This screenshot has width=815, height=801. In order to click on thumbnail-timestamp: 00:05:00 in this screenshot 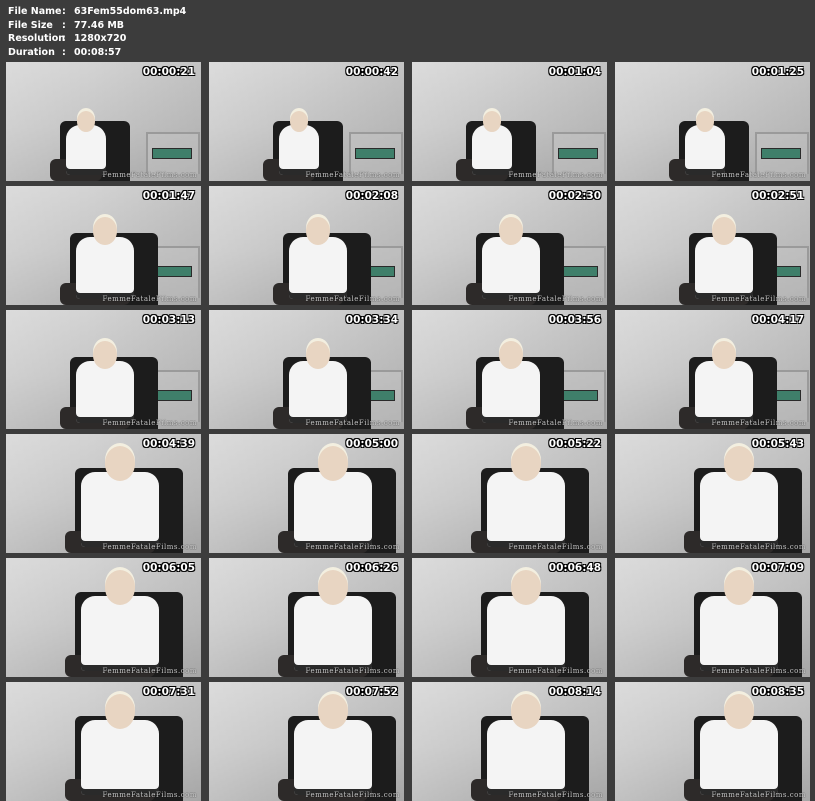, I will do `click(371, 444)`.